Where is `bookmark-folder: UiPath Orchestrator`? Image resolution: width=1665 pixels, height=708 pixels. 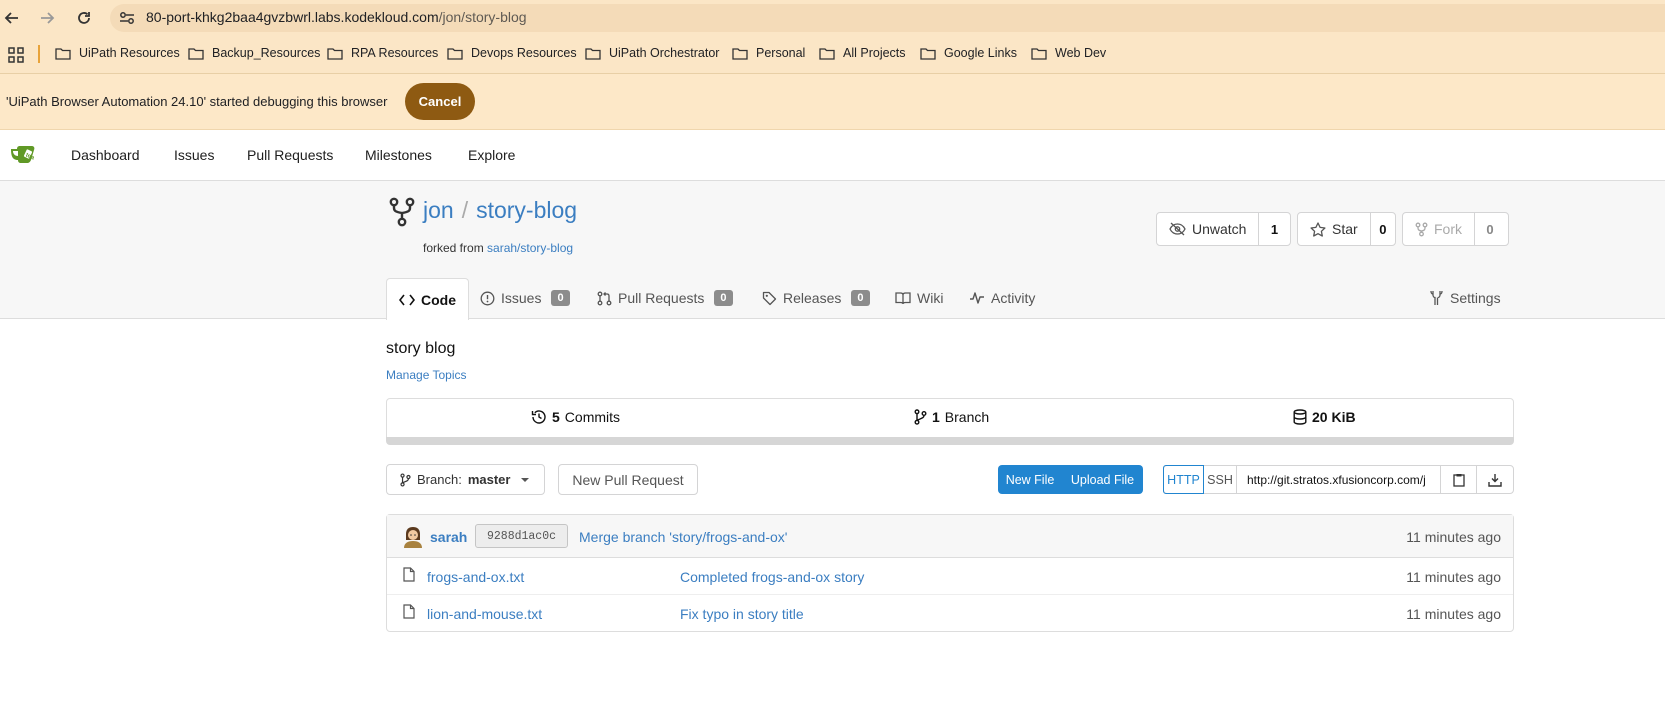 bookmark-folder: UiPath Orchestrator is located at coordinates (652, 53).